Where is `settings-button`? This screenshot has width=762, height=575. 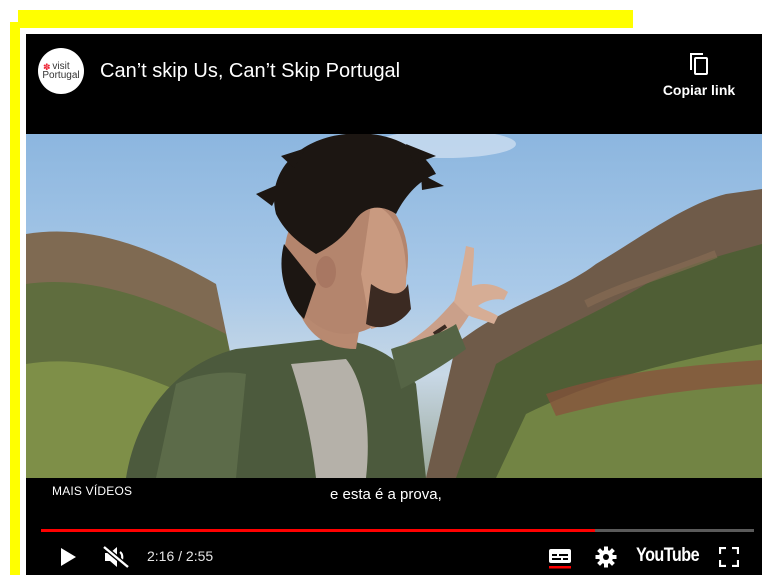 settings-button is located at coordinates (606, 557).